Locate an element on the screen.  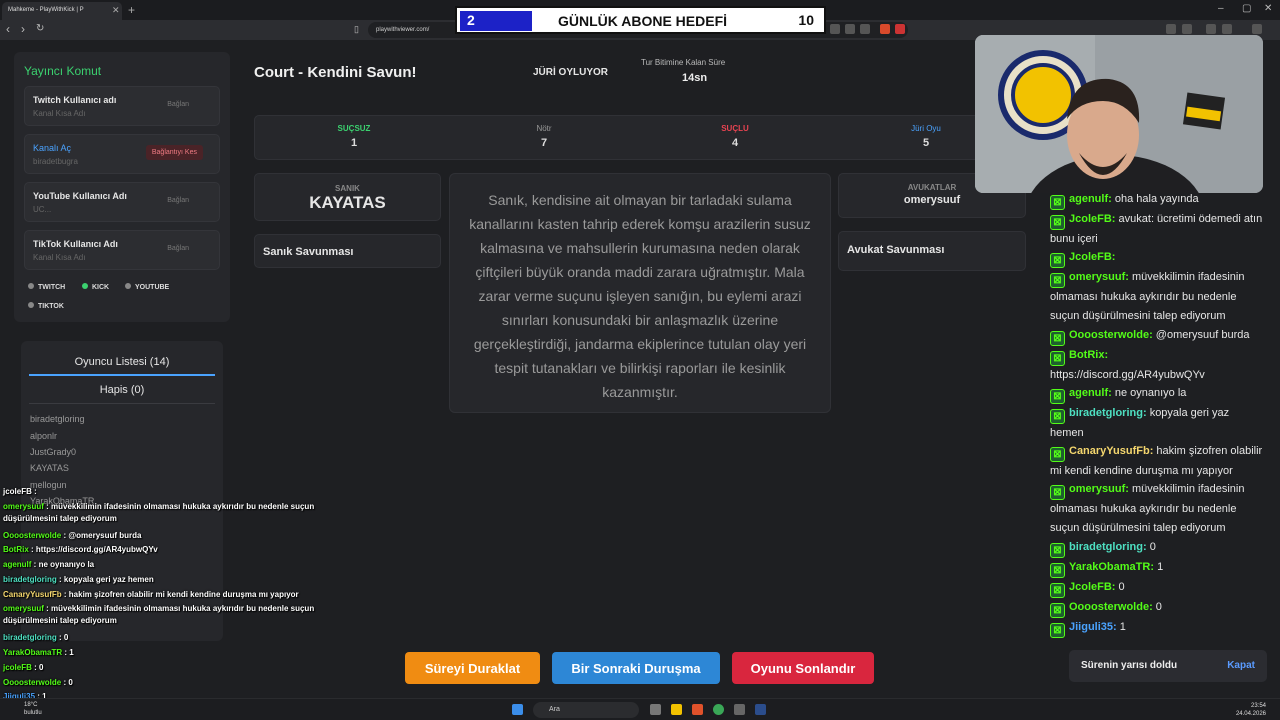
webcam-overlay is located at coordinates (1119, 114).